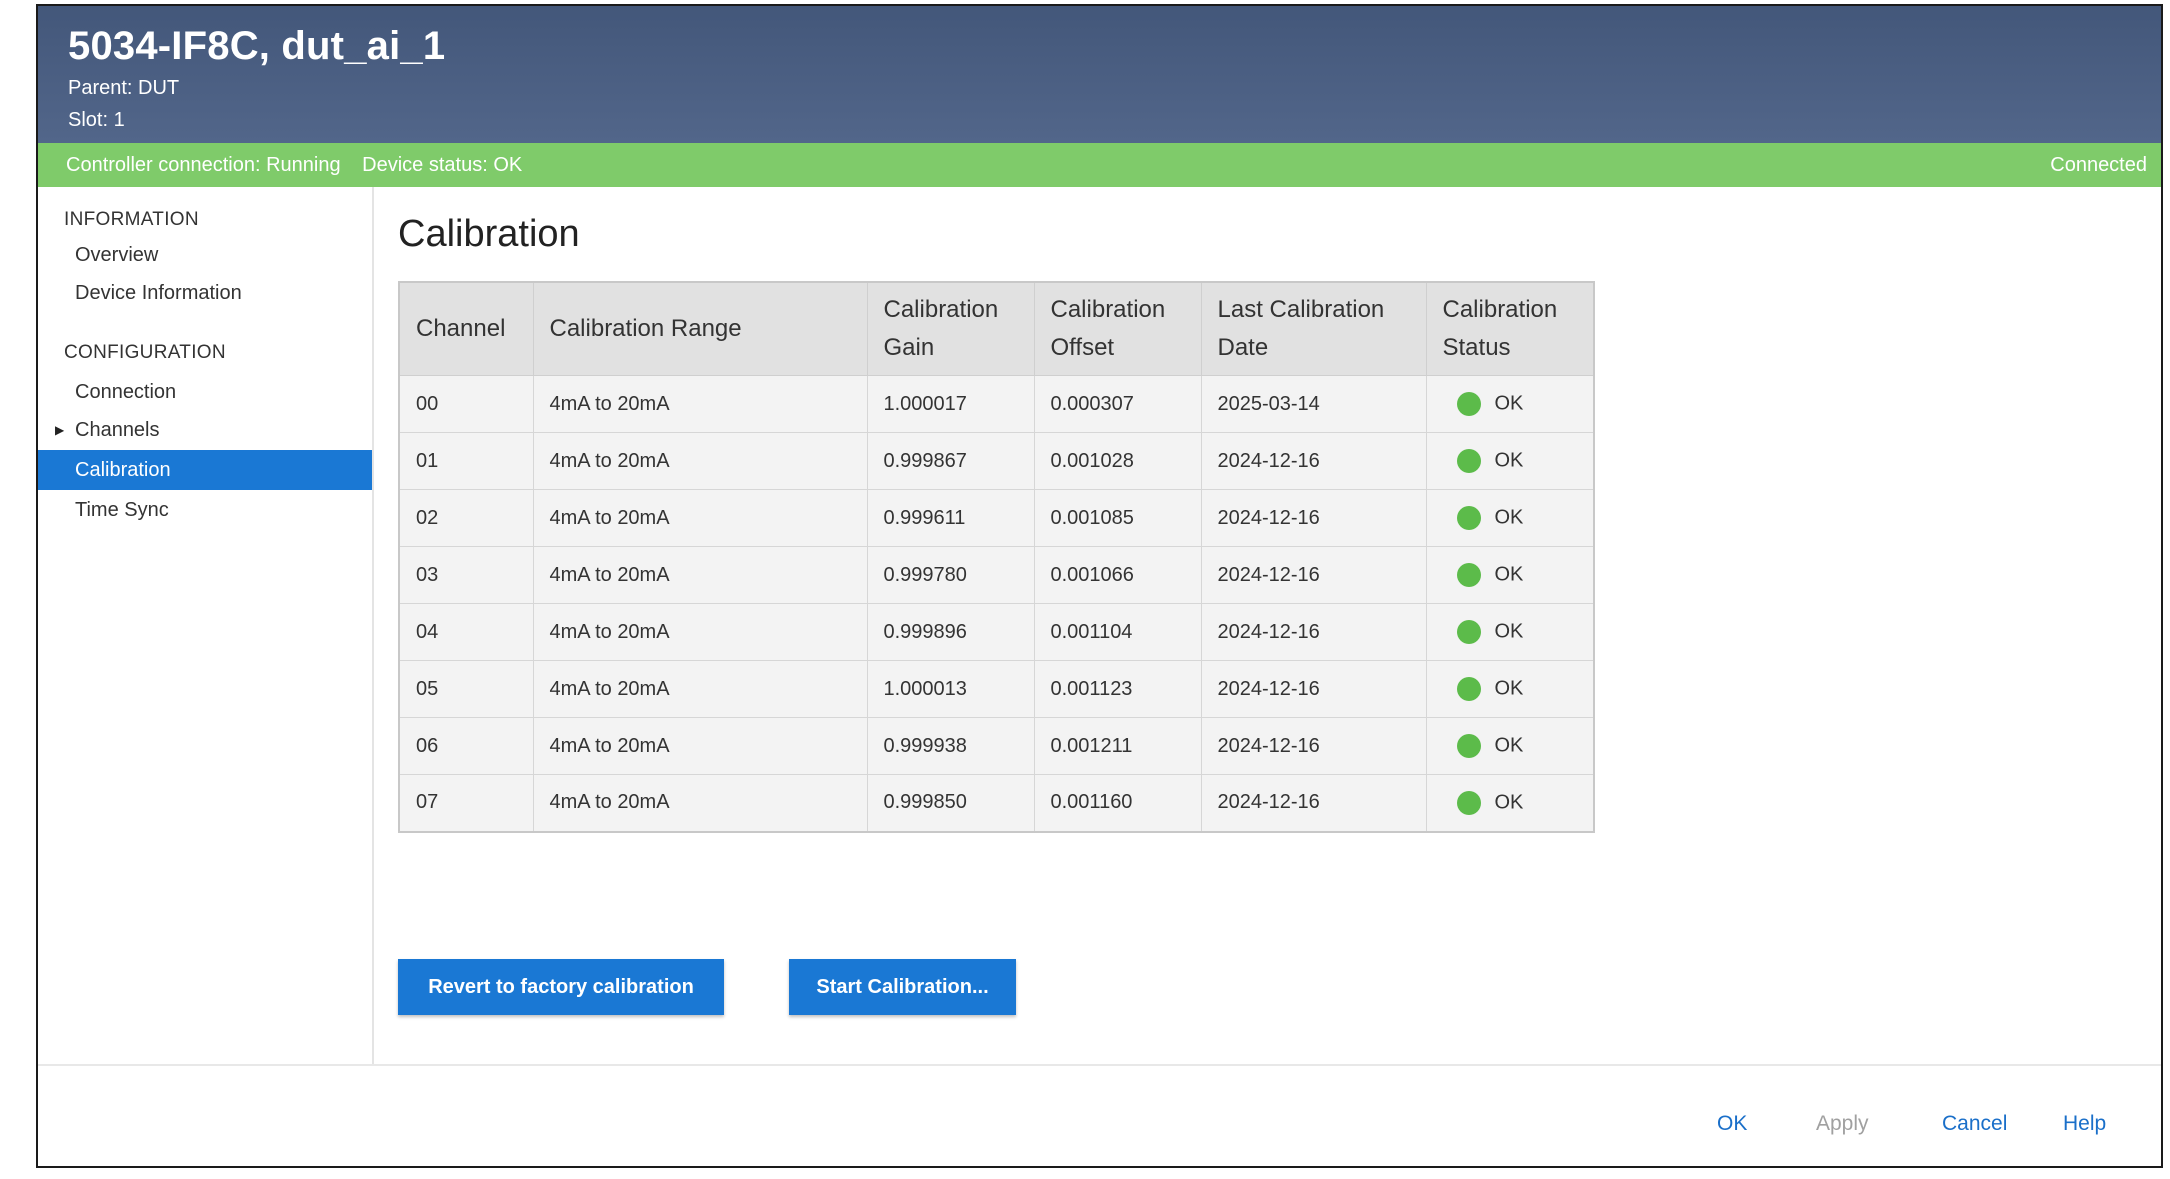  I want to click on cell-gain: 0.999611, so click(950, 518).